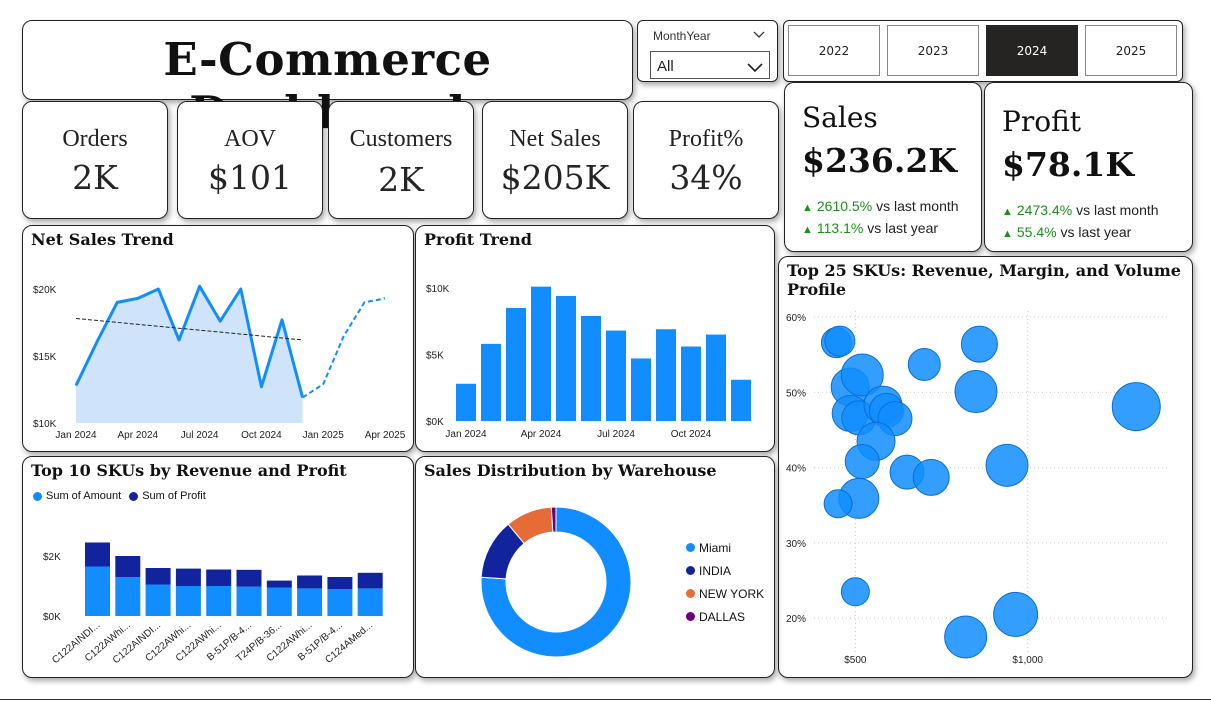 This screenshot has width=1211, height=702. What do you see at coordinates (715, 547) in the screenshot?
I see `legend-label: Miami` at bounding box center [715, 547].